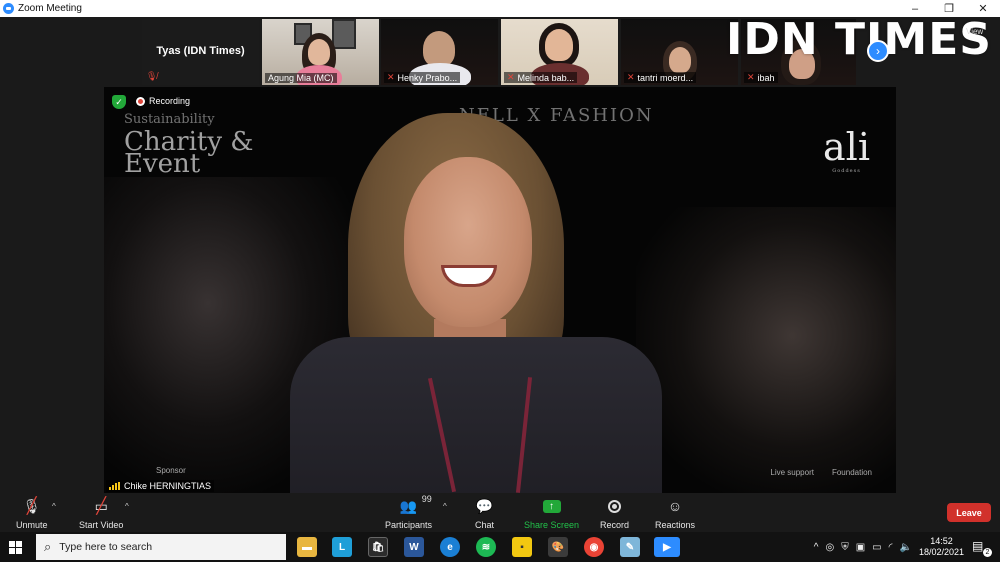 This screenshot has height=562, width=1000. Describe the element at coordinates (152, 76) in the screenshot. I see `mic-muted-icon: 🎙︎̸` at that location.